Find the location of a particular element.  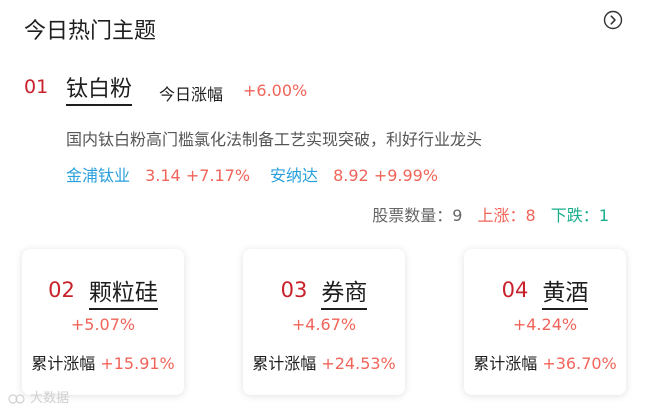

theme-card: 04 黄酒 +4.24% 累计涨幅 +36.70% is located at coordinates (545, 322).